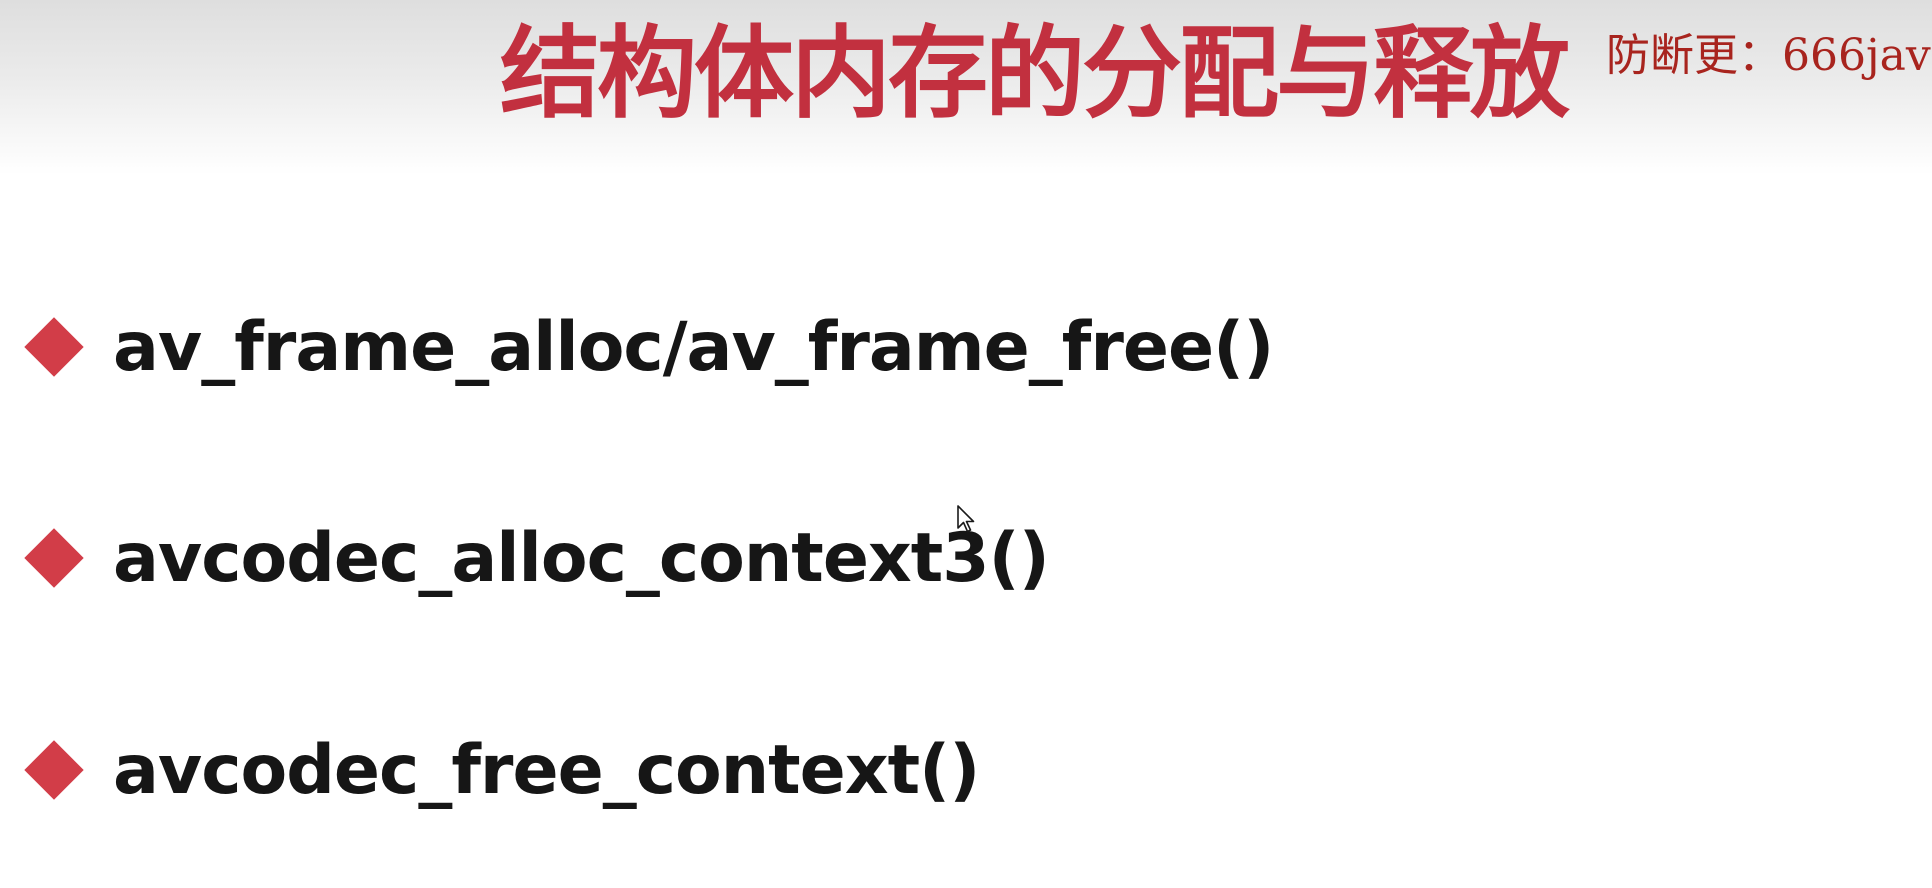 This screenshot has width=1932, height=888. Describe the element at coordinates (546, 770) in the screenshot. I see `bullet-text: avcodec_free_context()` at that location.